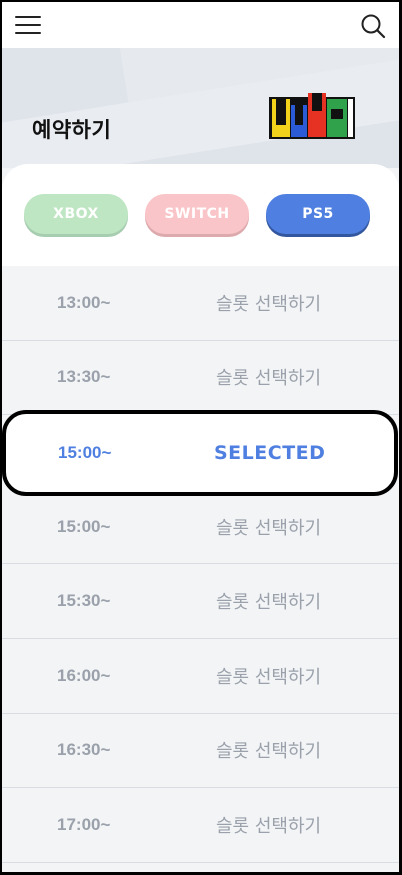  What do you see at coordinates (76, 214) in the screenshot?
I see `platform-xbox-button: XBOX` at bounding box center [76, 214].